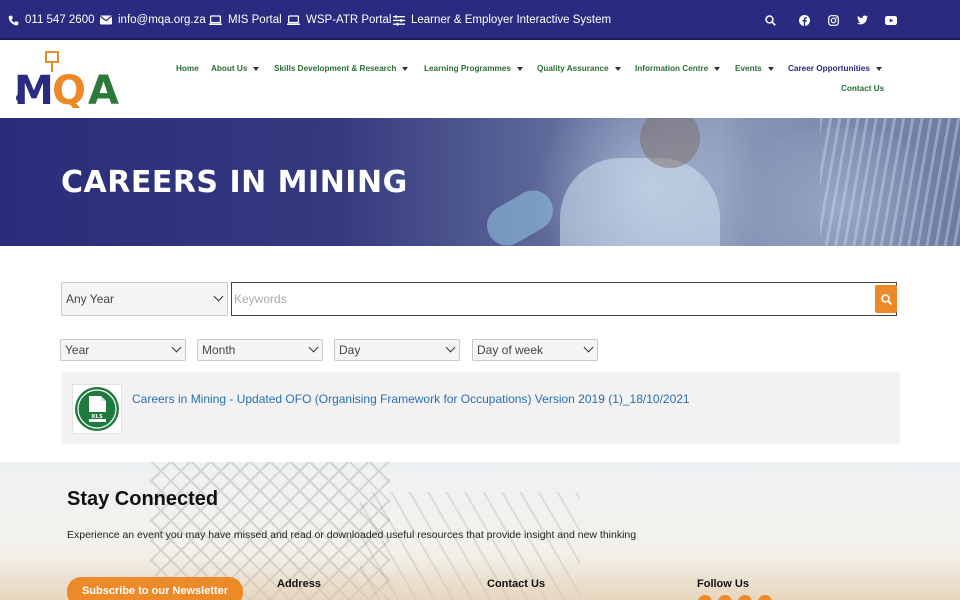 This screenshot has width=960, height=600. What do you see at coordinates (144, 299) in the screenshot?
I see `any-year-select: Any Year` at bounding box center [144, 299].